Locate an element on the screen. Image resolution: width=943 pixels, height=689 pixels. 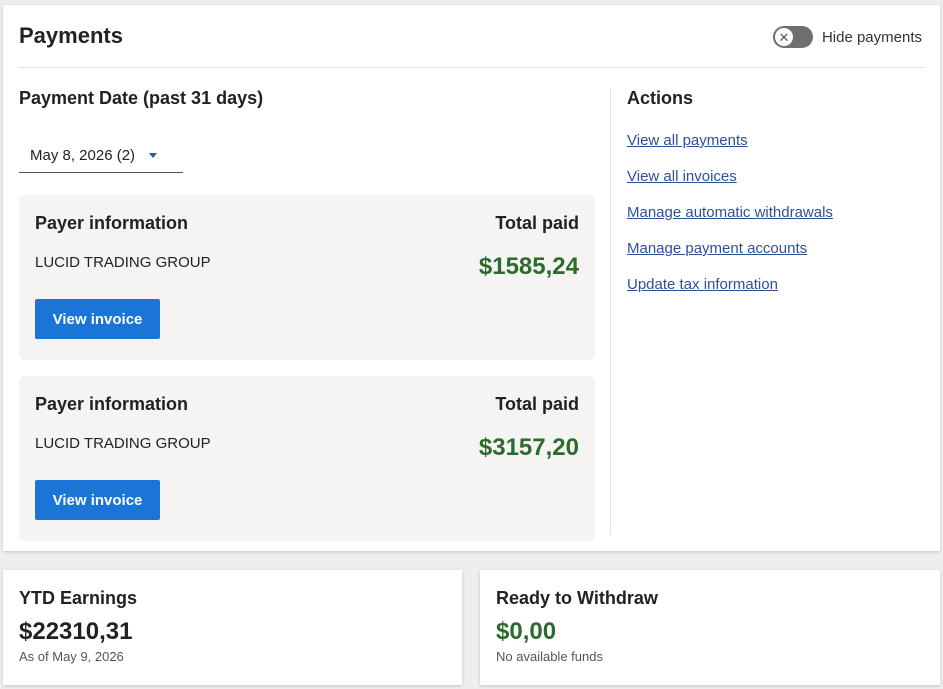
payment-amount: $3157,20 is located at coordinates (528, 447).